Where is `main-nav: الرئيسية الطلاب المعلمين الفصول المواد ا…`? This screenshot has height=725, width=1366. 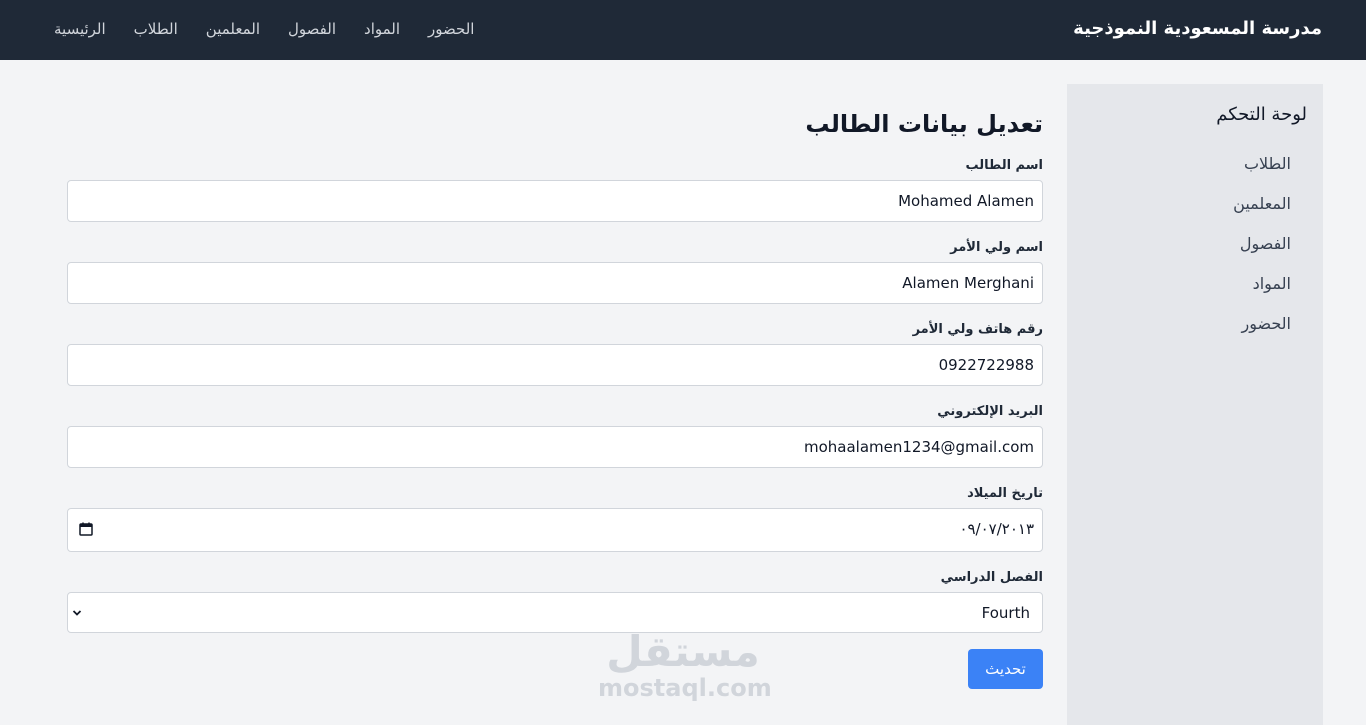
main-nav: الرئيسية الطلاب المعلمين الفصول المواد ا… is located at coordinates (264, 31).